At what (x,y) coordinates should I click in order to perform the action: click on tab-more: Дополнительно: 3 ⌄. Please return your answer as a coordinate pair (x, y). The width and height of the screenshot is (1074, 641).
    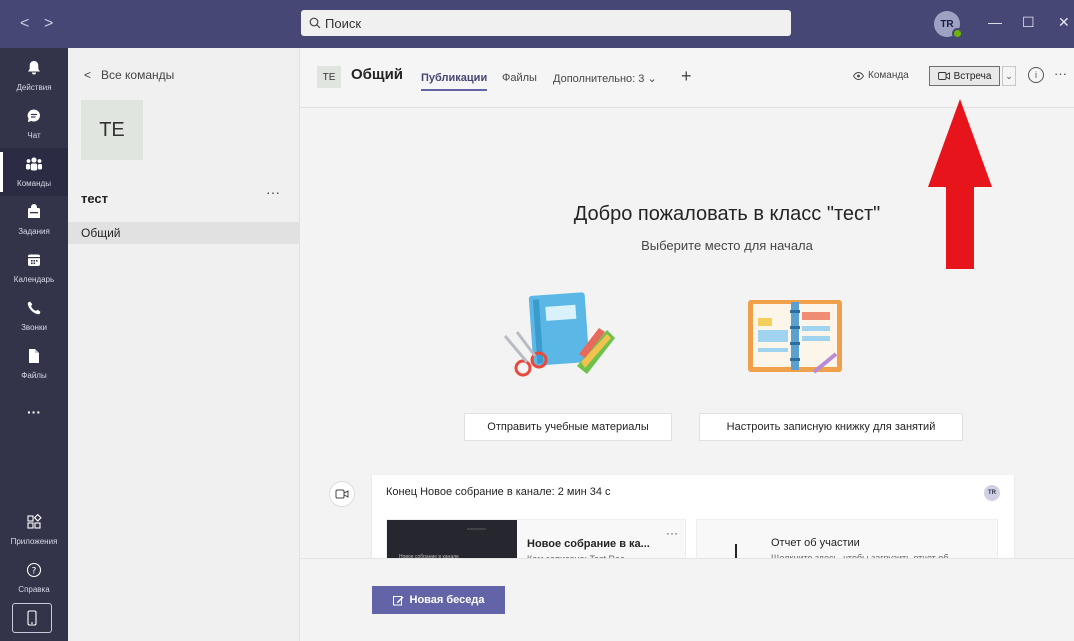
    Looking at the image, I should click on (605, 78).